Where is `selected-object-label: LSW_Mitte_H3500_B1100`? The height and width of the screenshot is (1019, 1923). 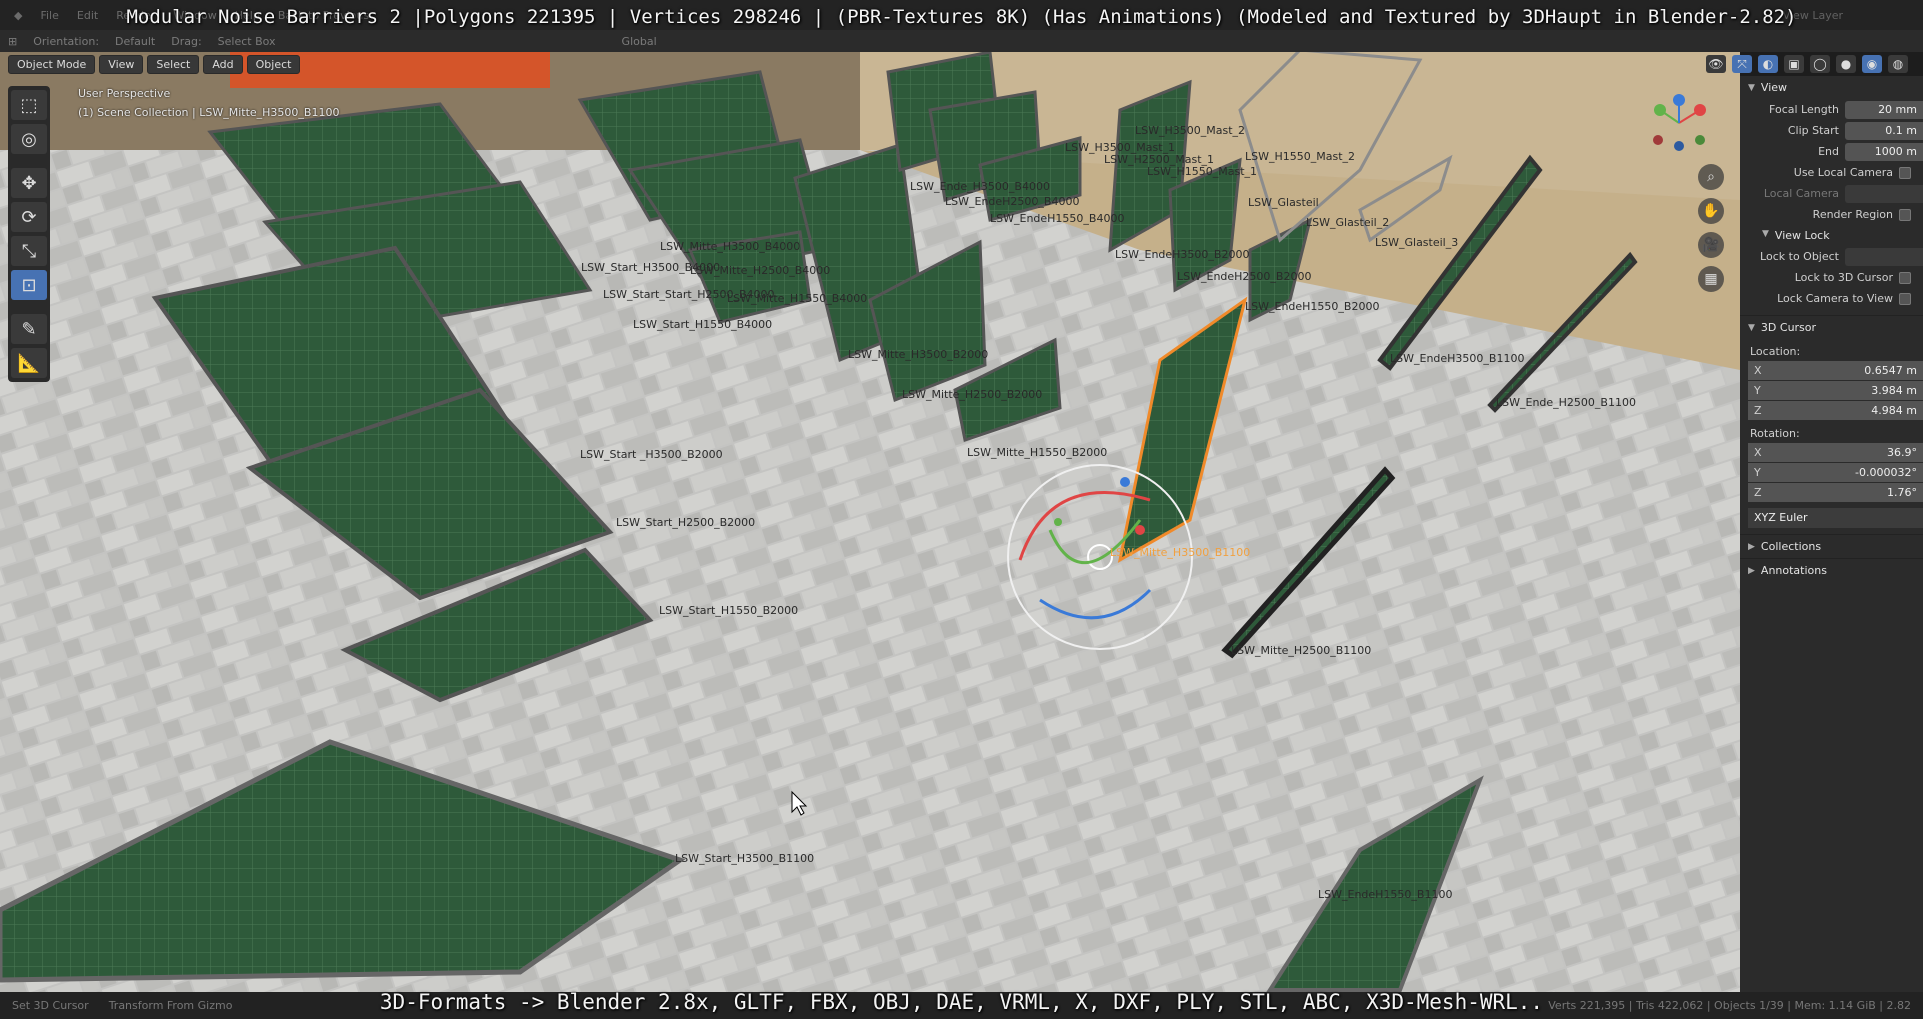
selected-object-label: LSW_Mitte_H3500_B1100 is located at coordinates (1180, 552).